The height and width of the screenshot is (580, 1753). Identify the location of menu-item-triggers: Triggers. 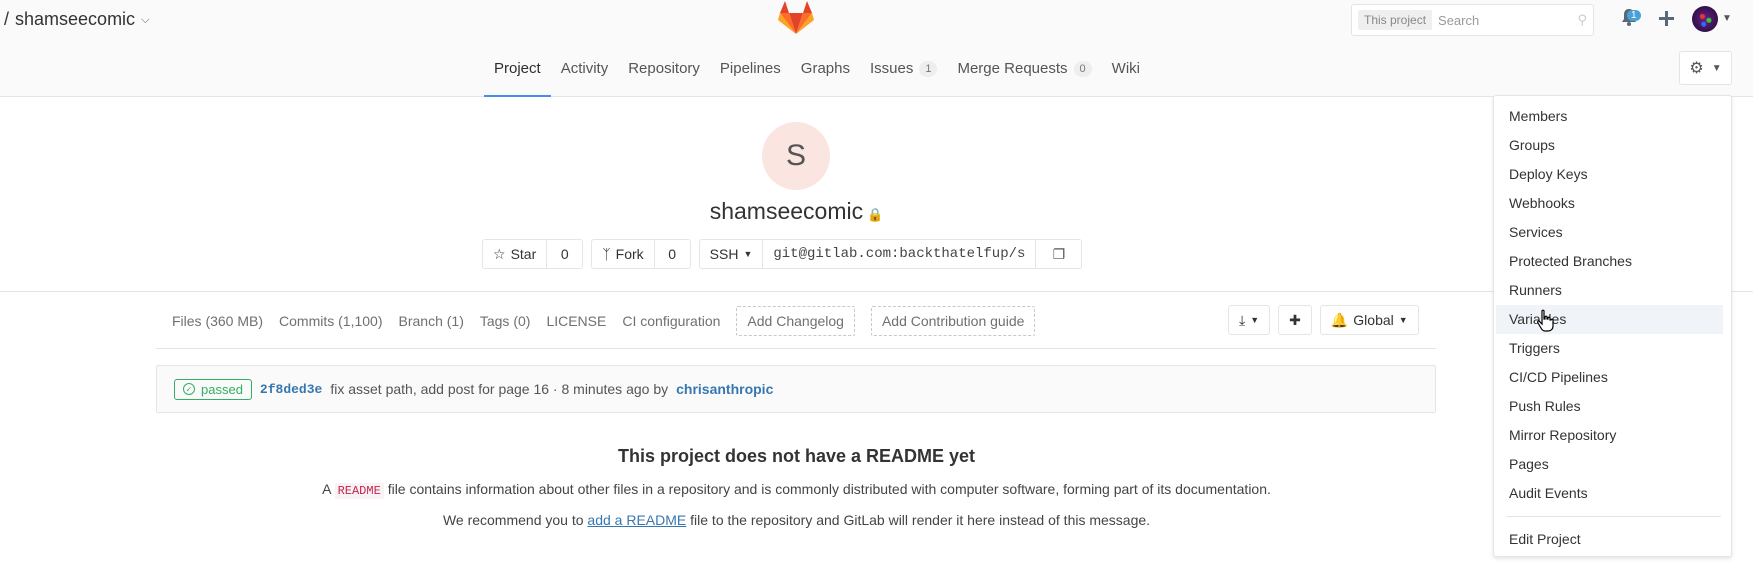
(1608, 348).